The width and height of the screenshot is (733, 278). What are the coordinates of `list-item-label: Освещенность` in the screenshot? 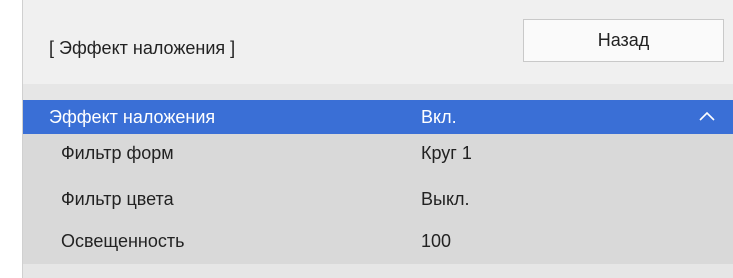 It's located at (123, 241).